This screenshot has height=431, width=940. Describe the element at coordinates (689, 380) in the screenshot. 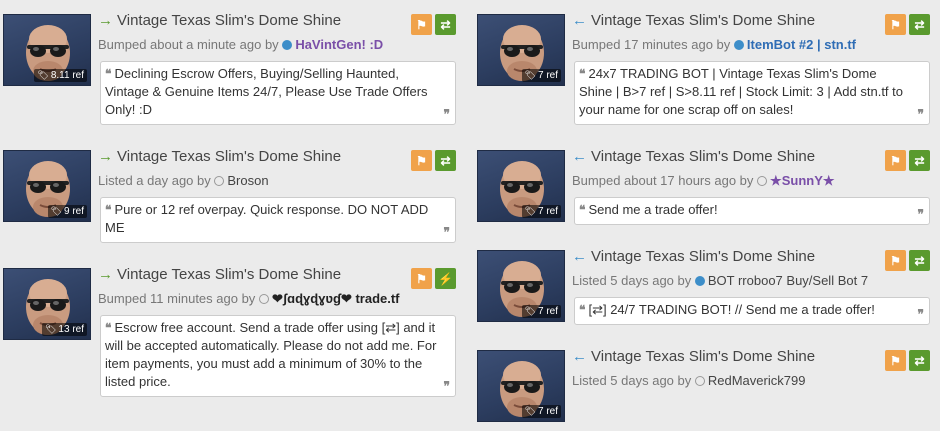

I see `listing-meta: Listed 5 days ago by RedMaverick799` at that location.